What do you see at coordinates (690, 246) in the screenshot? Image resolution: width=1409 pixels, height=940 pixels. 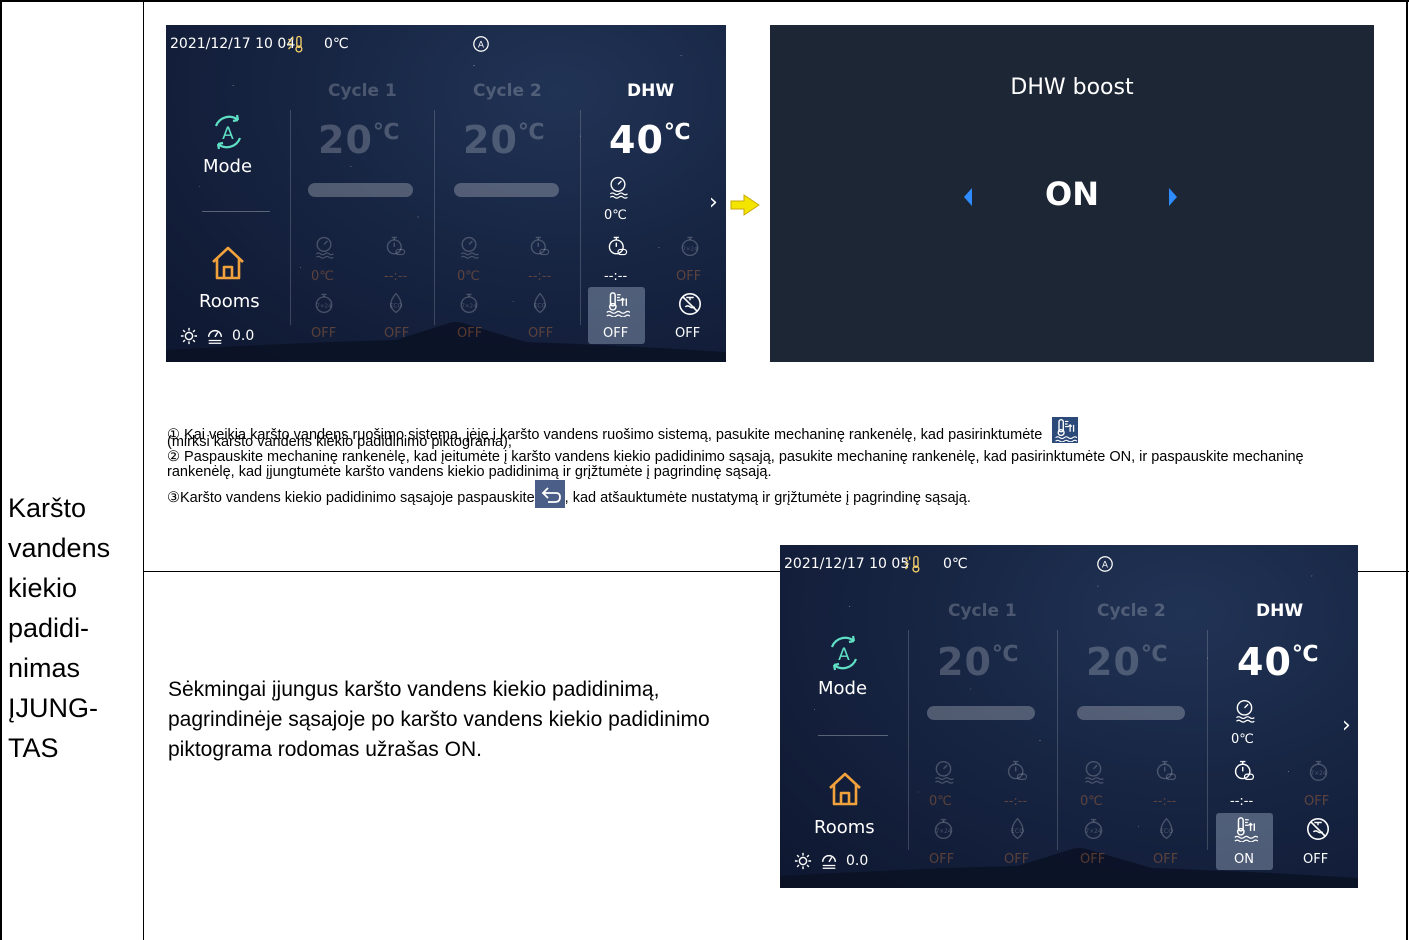 I see `dhw-week-icon` at bounding box center [690, 246].